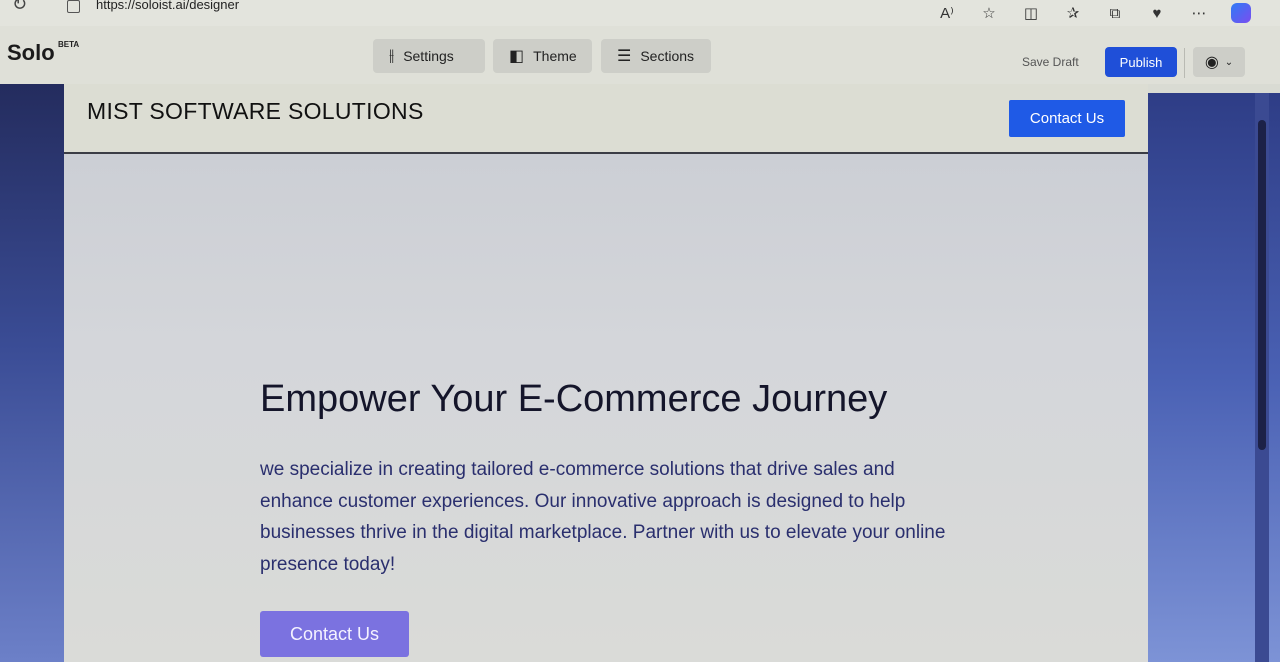 The image size is (1280, 662). What do you see at coordinates (73, 6) in the screenshot?
I see `site-info-icon` at bounding box center [73, 6].